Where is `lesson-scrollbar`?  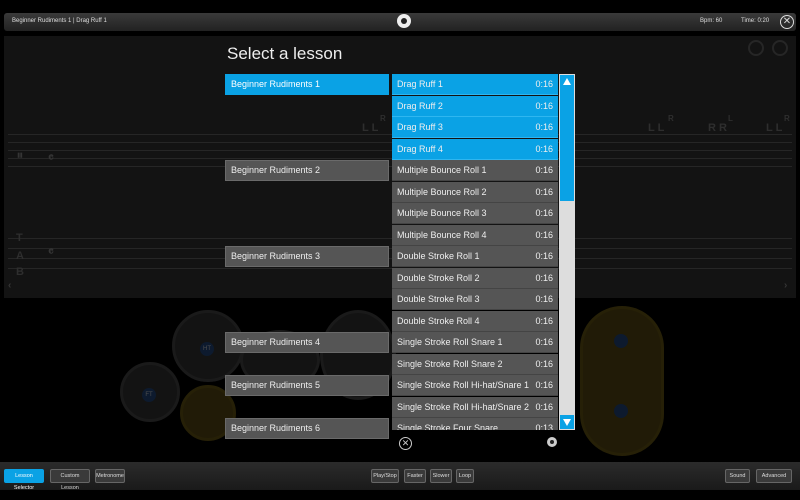
lesson-scrollbar is located at coordinates (567, 252).